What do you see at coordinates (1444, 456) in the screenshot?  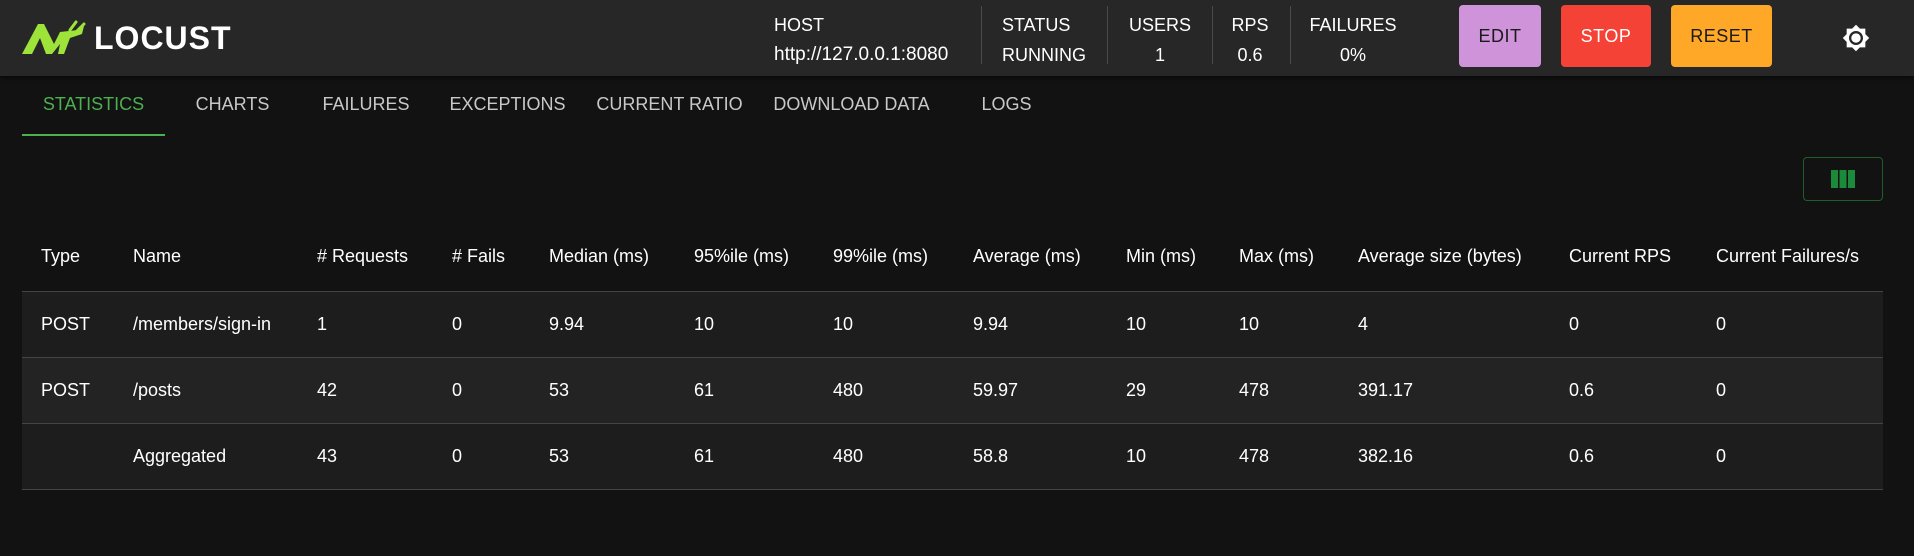 I see `table-cell: 382.16` at bounding box center [1444, 456].